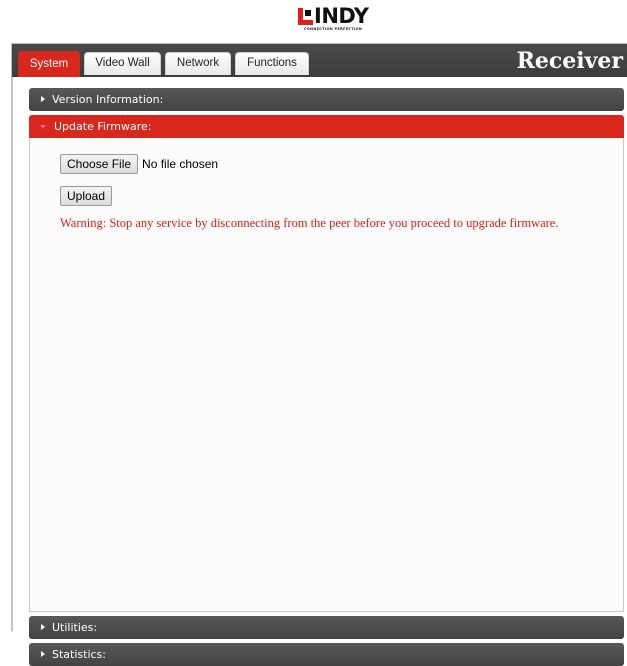 This screenshot has width=627, height=666. Describe the element at coordinates (103, 126) in the screenshot. I see `section-label: Update Firmware:` at that location.